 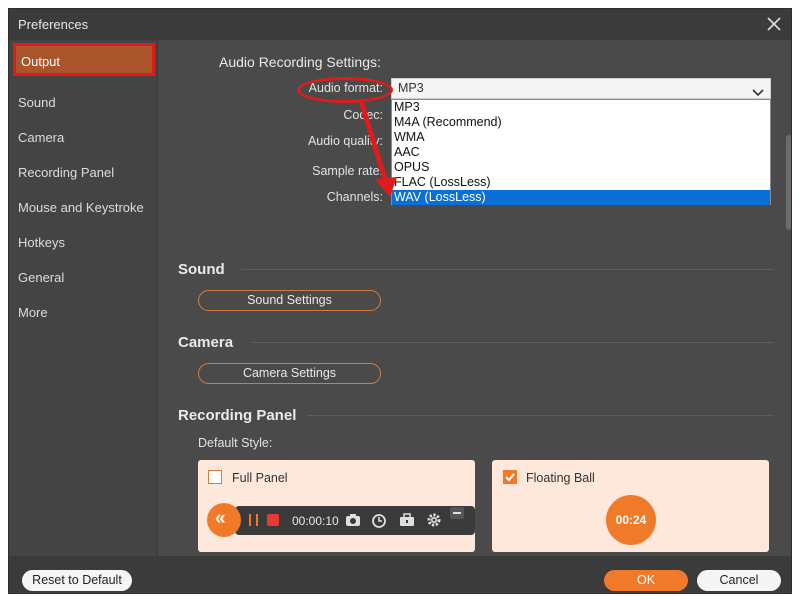 What do you see at coordinates (260, 478) in the screenshot?
I see `full-panel-label: Full Panel` at bounding box center [260, 478].